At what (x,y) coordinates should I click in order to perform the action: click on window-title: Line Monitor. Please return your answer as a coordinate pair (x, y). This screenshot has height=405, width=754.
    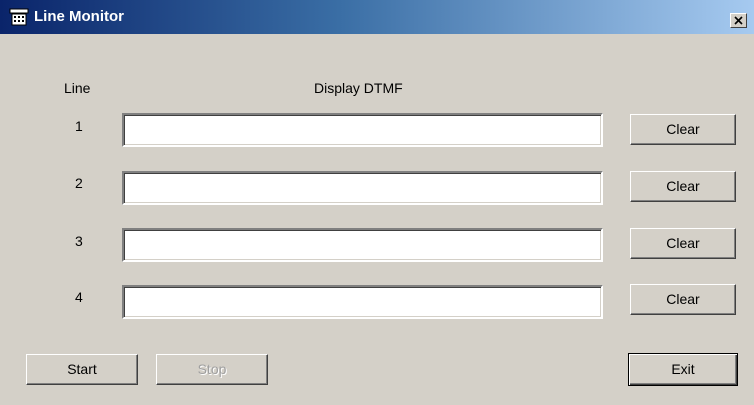
    Looking at the image, I should click on (79, 16).